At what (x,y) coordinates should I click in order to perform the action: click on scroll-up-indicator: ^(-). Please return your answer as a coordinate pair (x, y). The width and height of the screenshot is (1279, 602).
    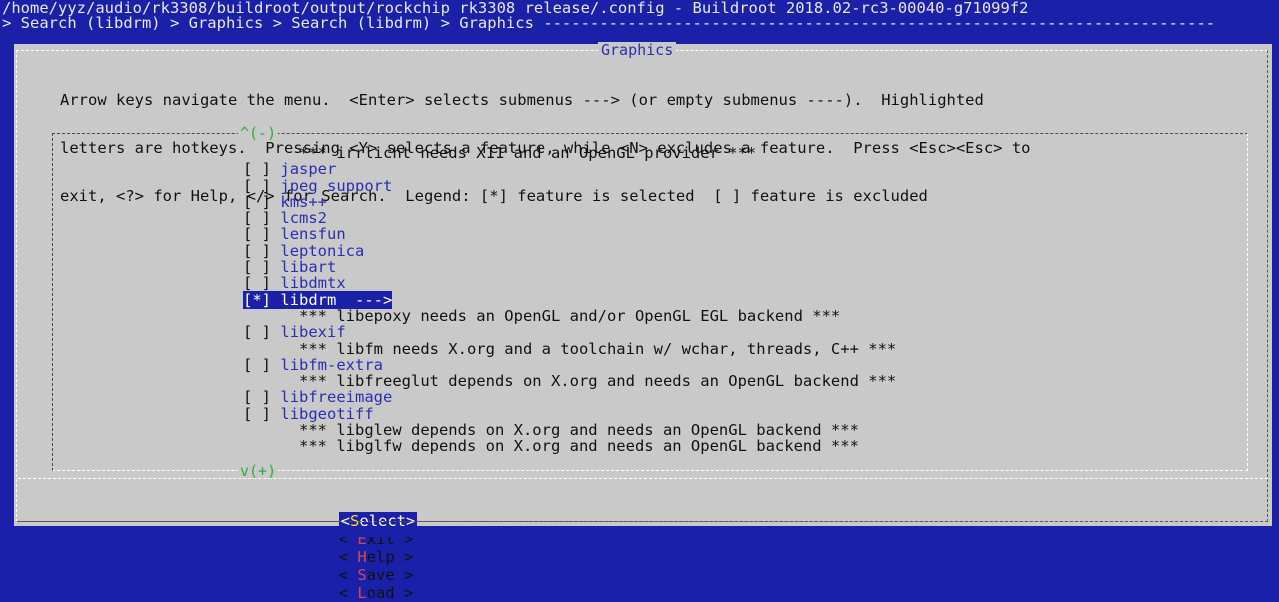
    Looking at the image, I should click on (258, 133).